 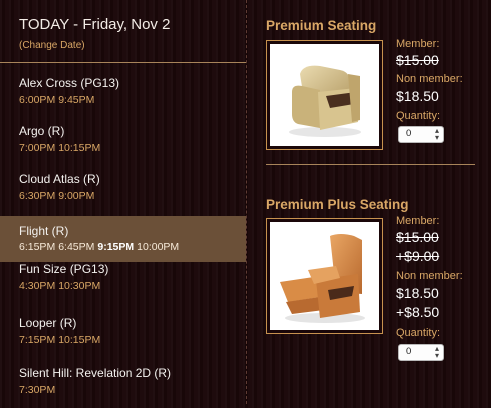 I want to click on showtime-list: 6:30PM 9:00PM, so click(x=58, y=196).